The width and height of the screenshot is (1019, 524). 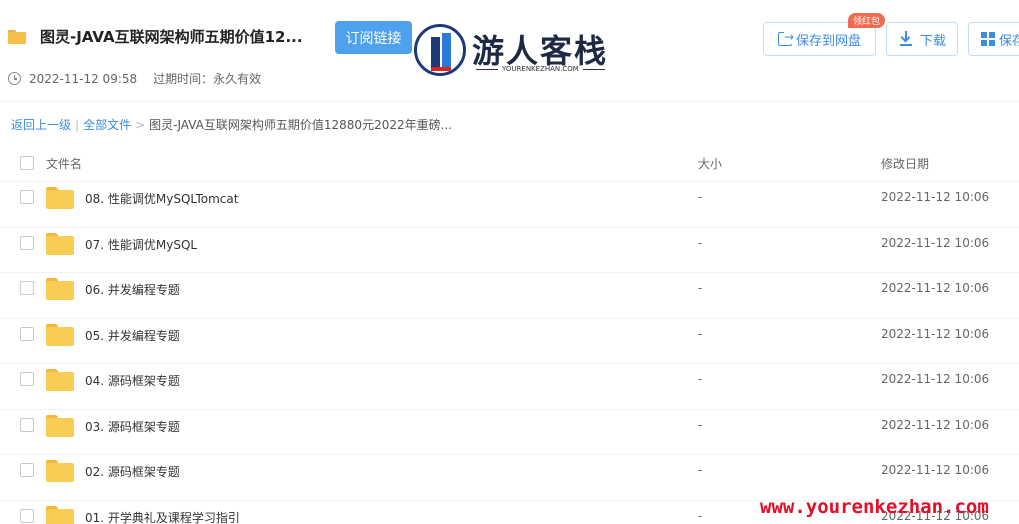 What do you see at coordinates (907, 39) in the screenshot?
I see `download-icon` at bounding box center [907, 39].